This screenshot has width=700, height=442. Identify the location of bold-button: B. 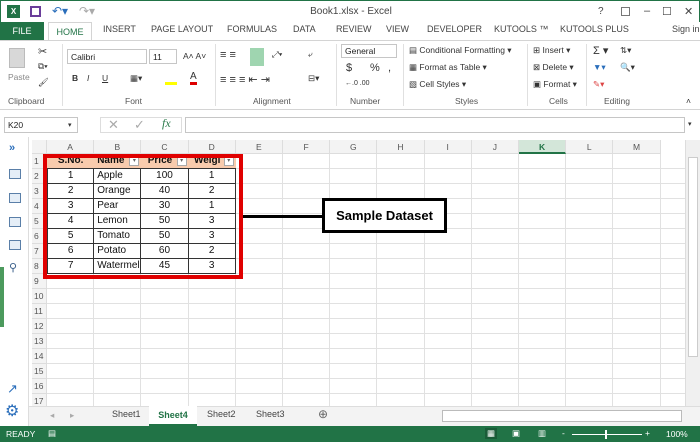
(75, 78).